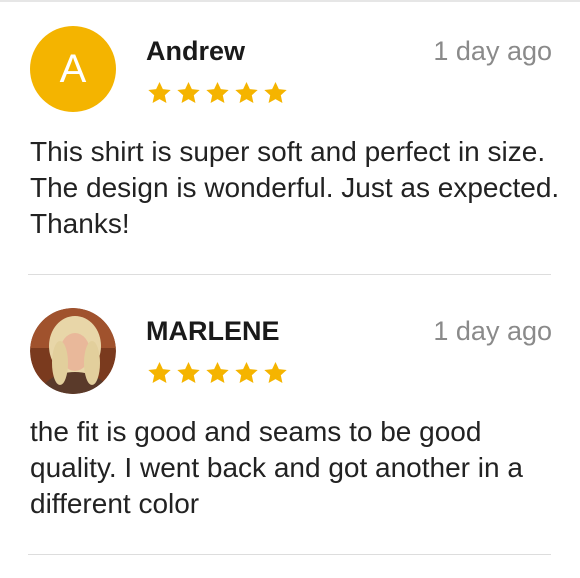 The width and height of the screenshot is (580, 578). I want to click on avatar-letter-a: A, so click(73, 69).